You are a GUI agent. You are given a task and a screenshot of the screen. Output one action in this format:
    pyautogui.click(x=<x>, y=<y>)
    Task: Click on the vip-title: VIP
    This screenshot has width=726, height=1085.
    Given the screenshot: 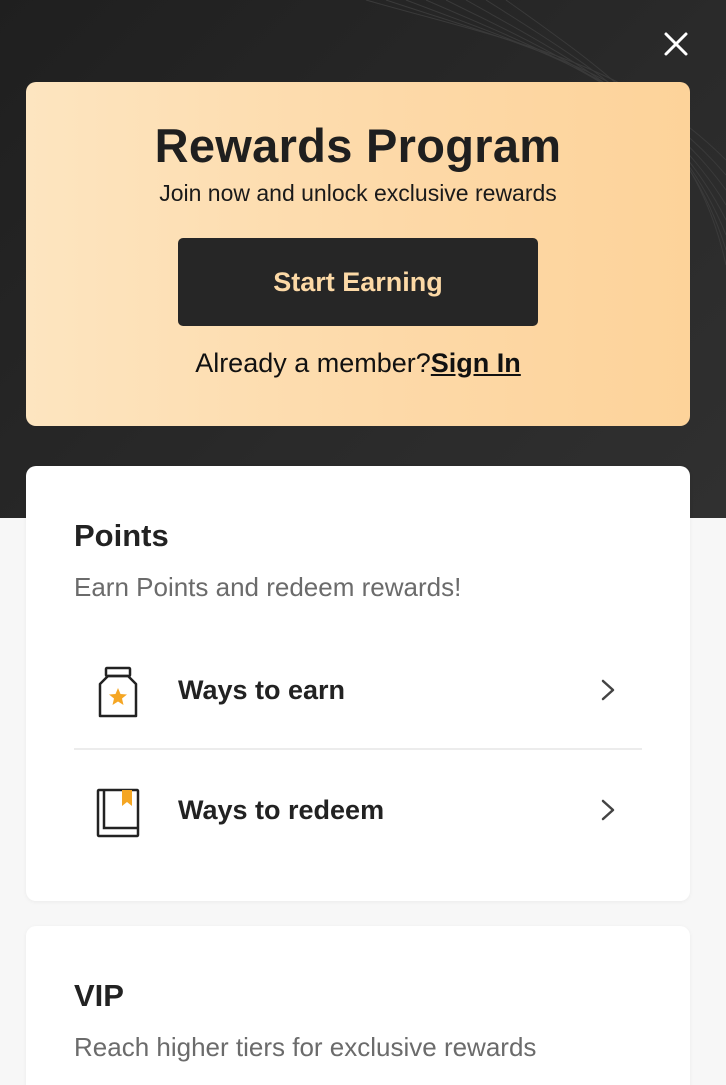 What is the action you would take?
    pyautogui.click(x=99, y=995)
    